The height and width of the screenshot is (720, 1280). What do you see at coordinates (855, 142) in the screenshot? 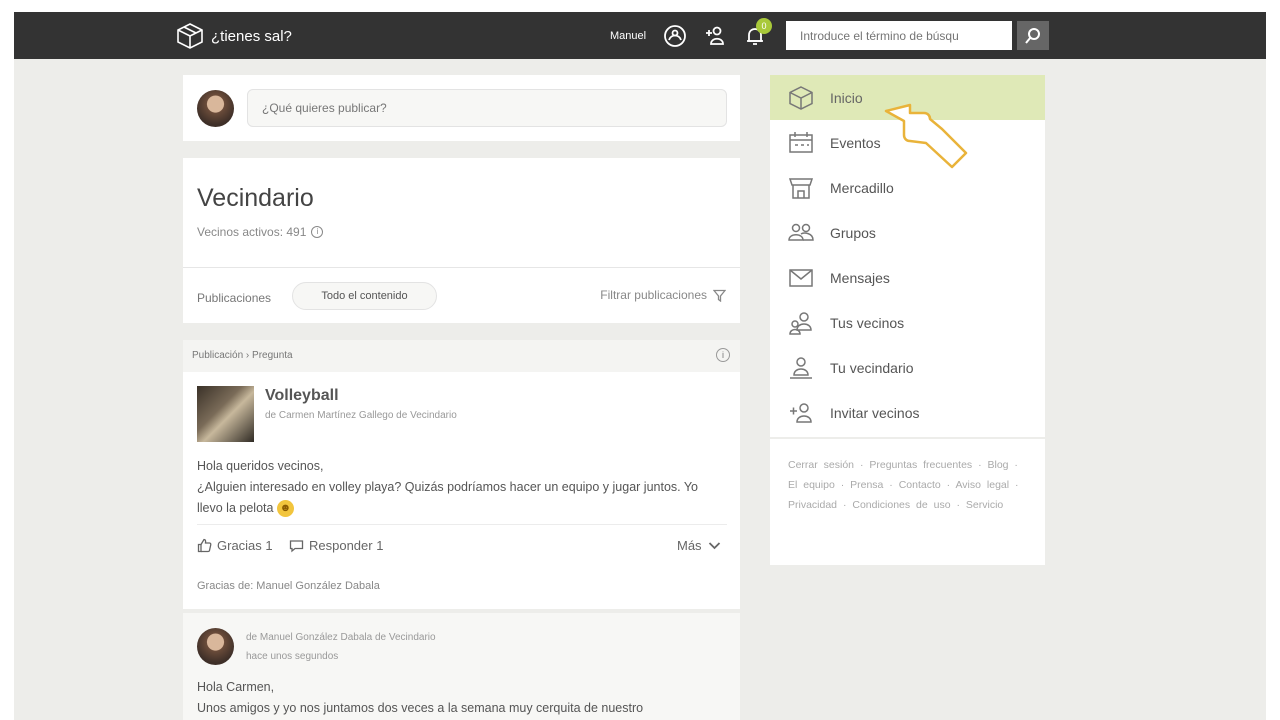
I see `sidebar-item-label: Eventos` at bounding box center [855, 142].